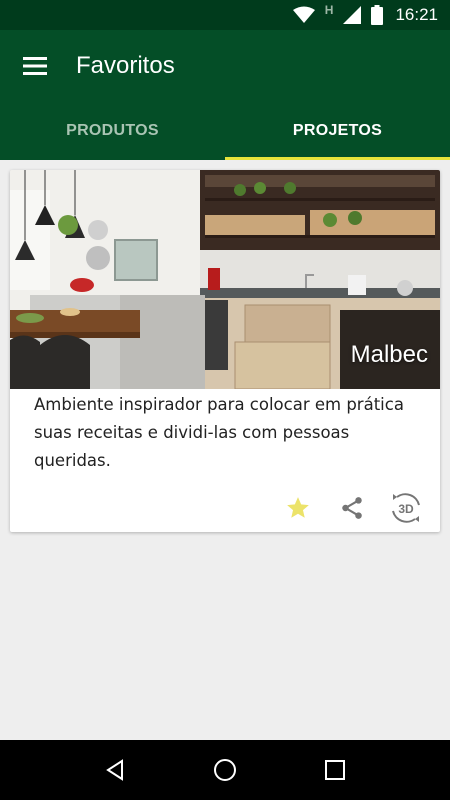  What do you see at coordinates (377, 15) in the screenshot?
I see `battery-icon` at bounding box center [377, 15].